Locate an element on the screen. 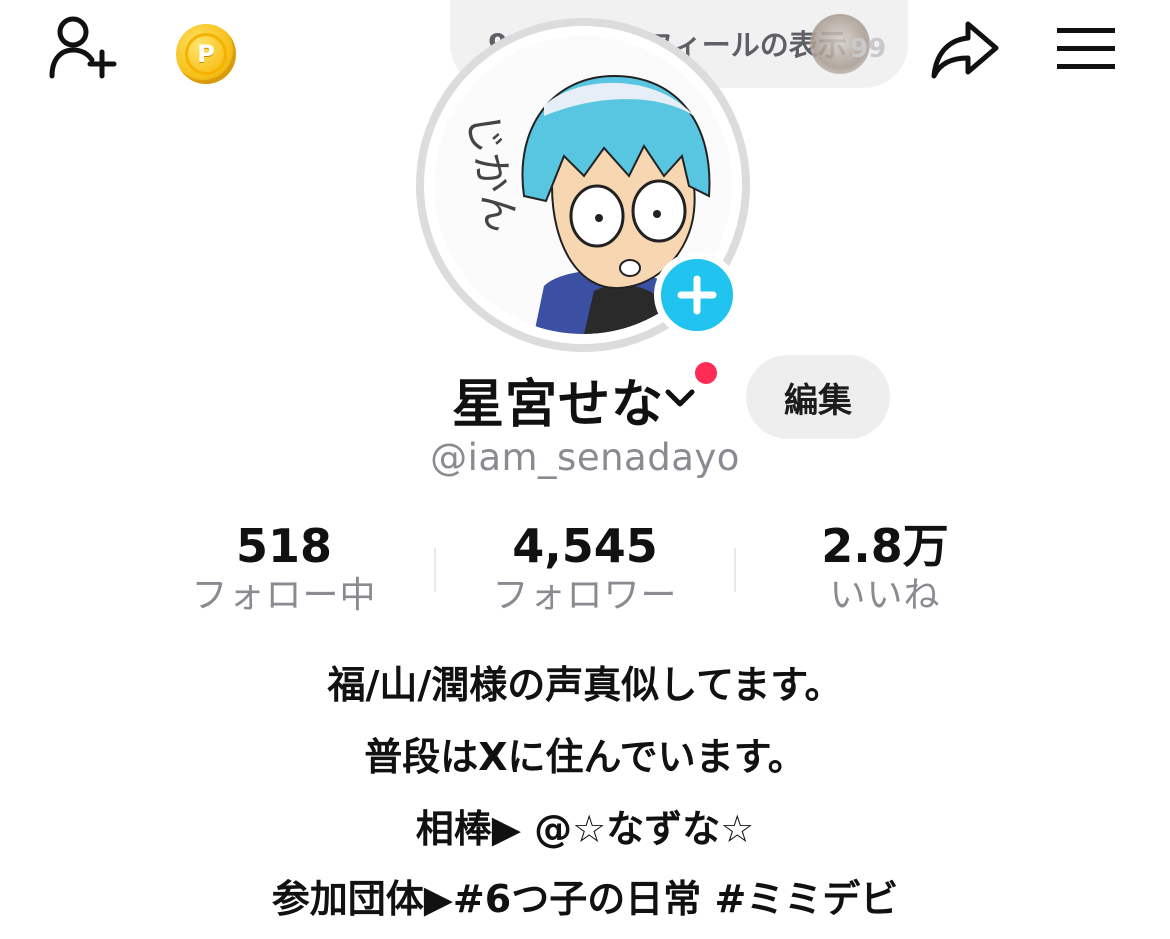 The height and width of the screenshot is (939, 1170). plus-icon is located at coordinates (697, 295).